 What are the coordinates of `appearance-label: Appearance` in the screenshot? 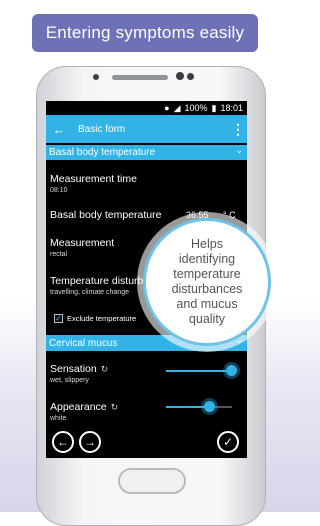 It's located at (78, 407).